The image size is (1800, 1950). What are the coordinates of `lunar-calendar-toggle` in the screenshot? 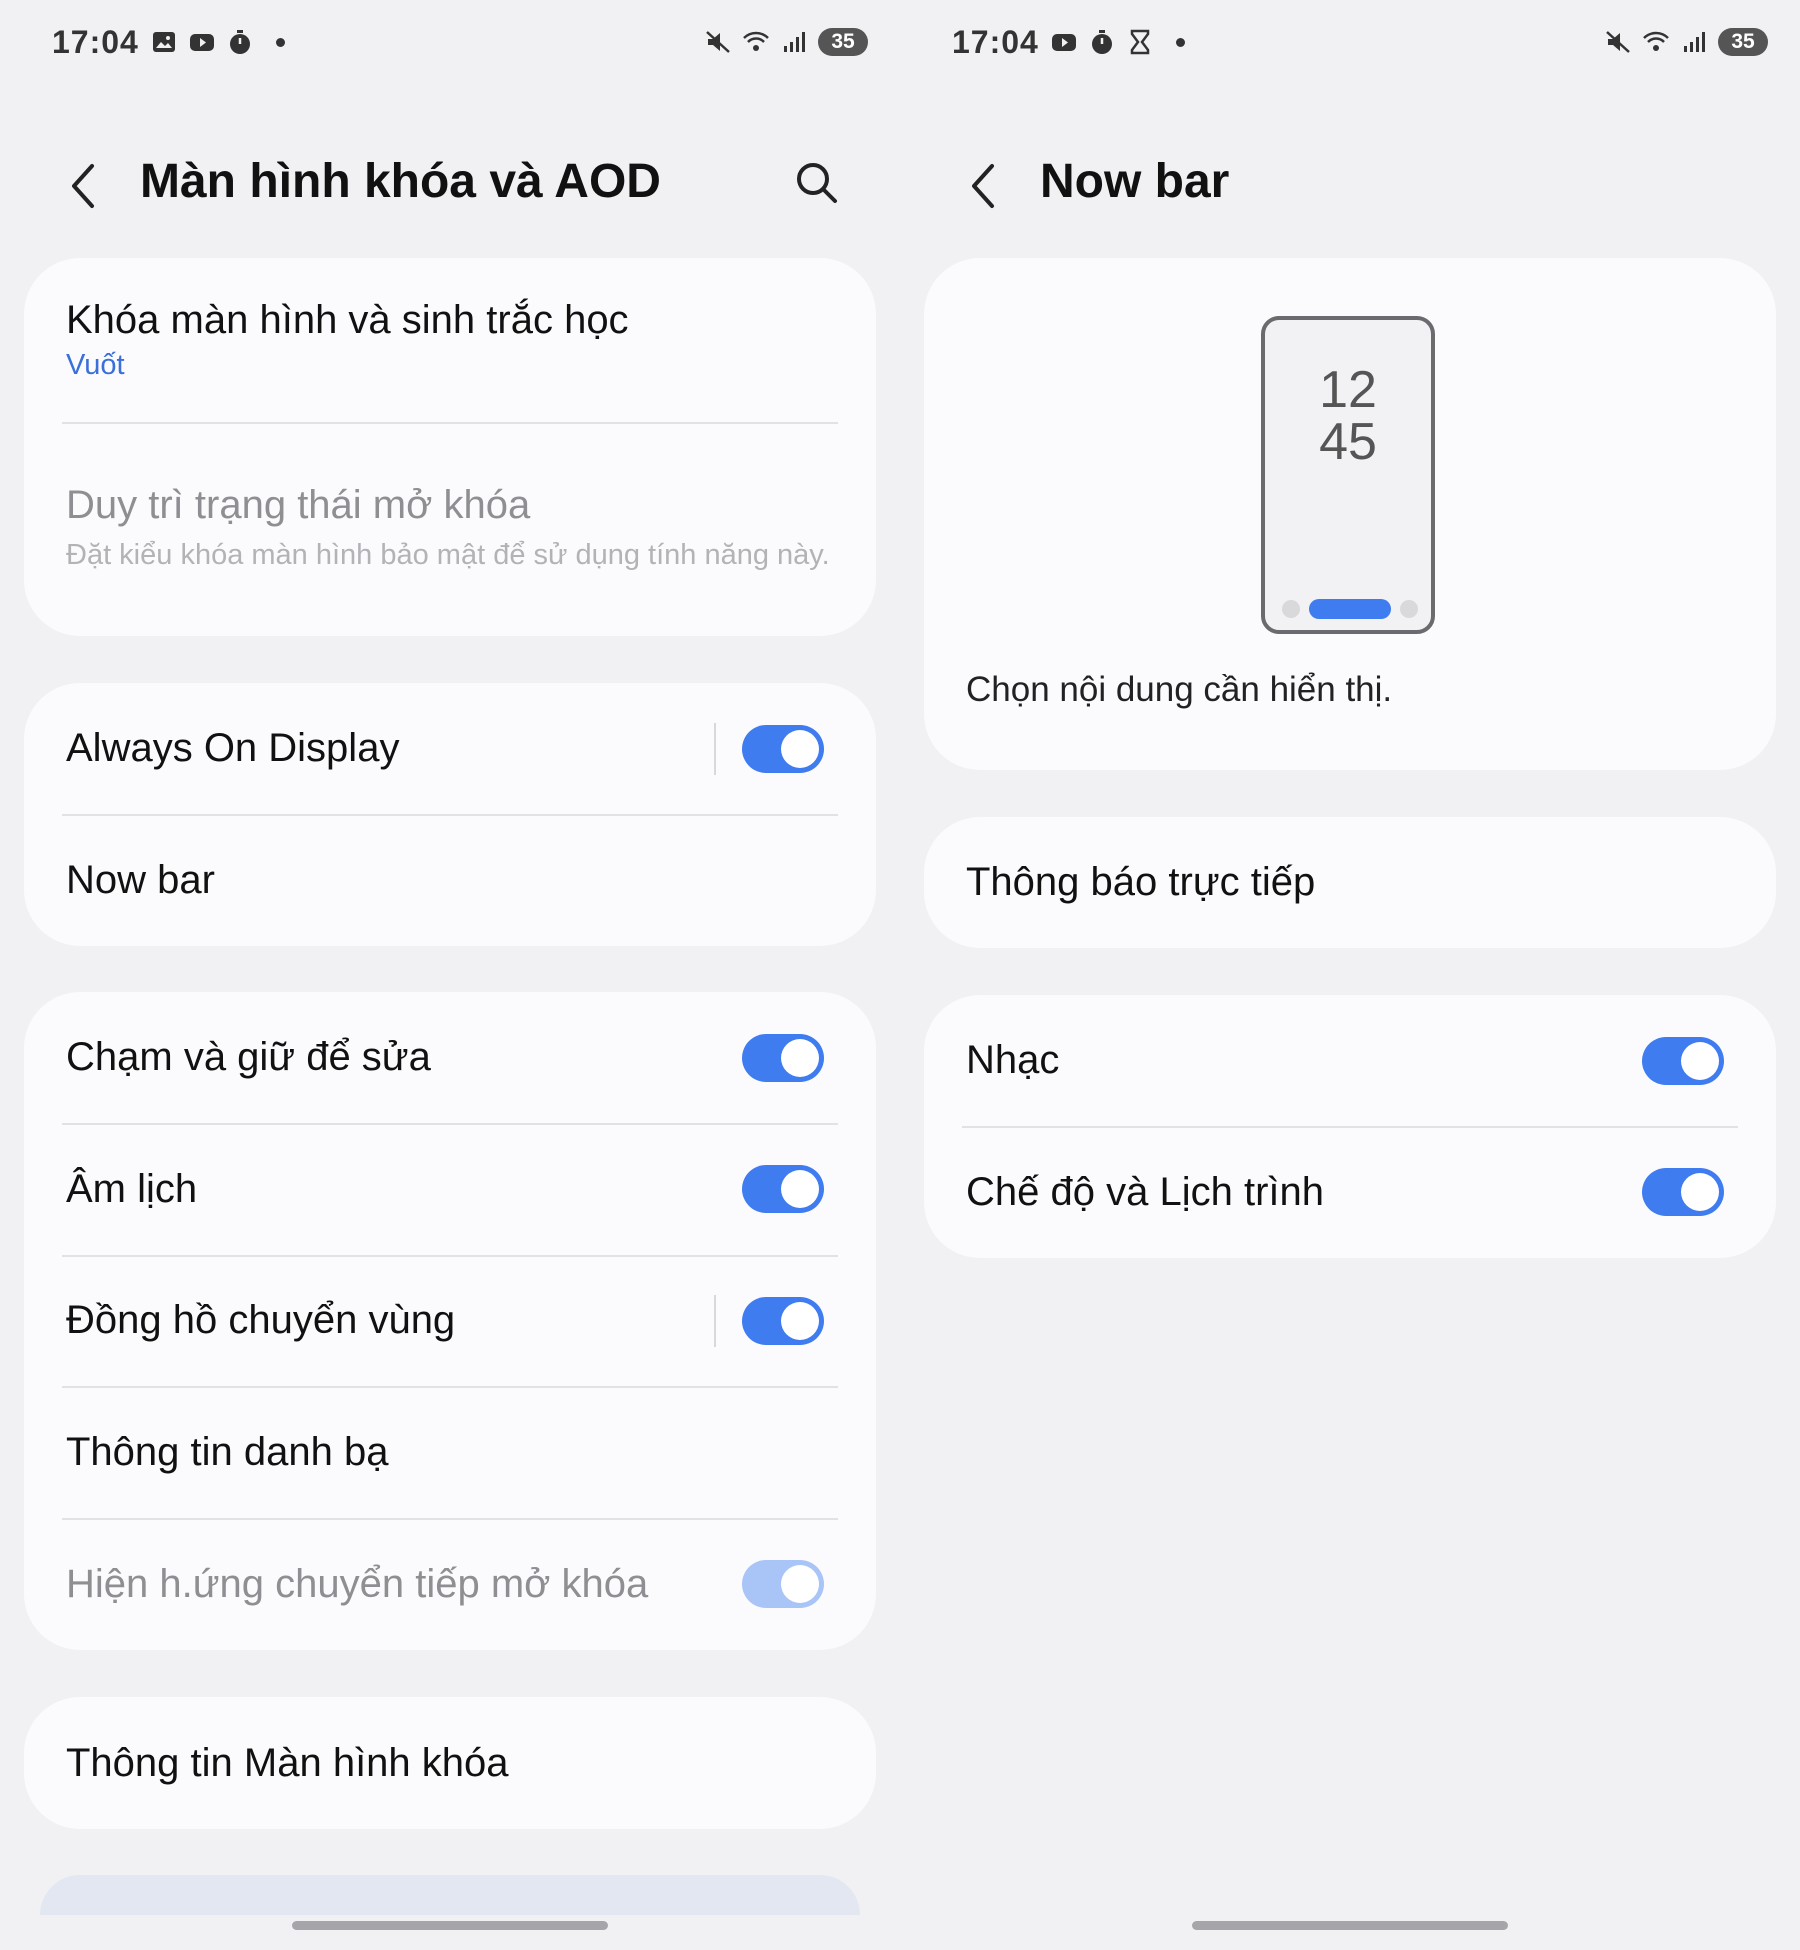 It's located at (783, 1189).